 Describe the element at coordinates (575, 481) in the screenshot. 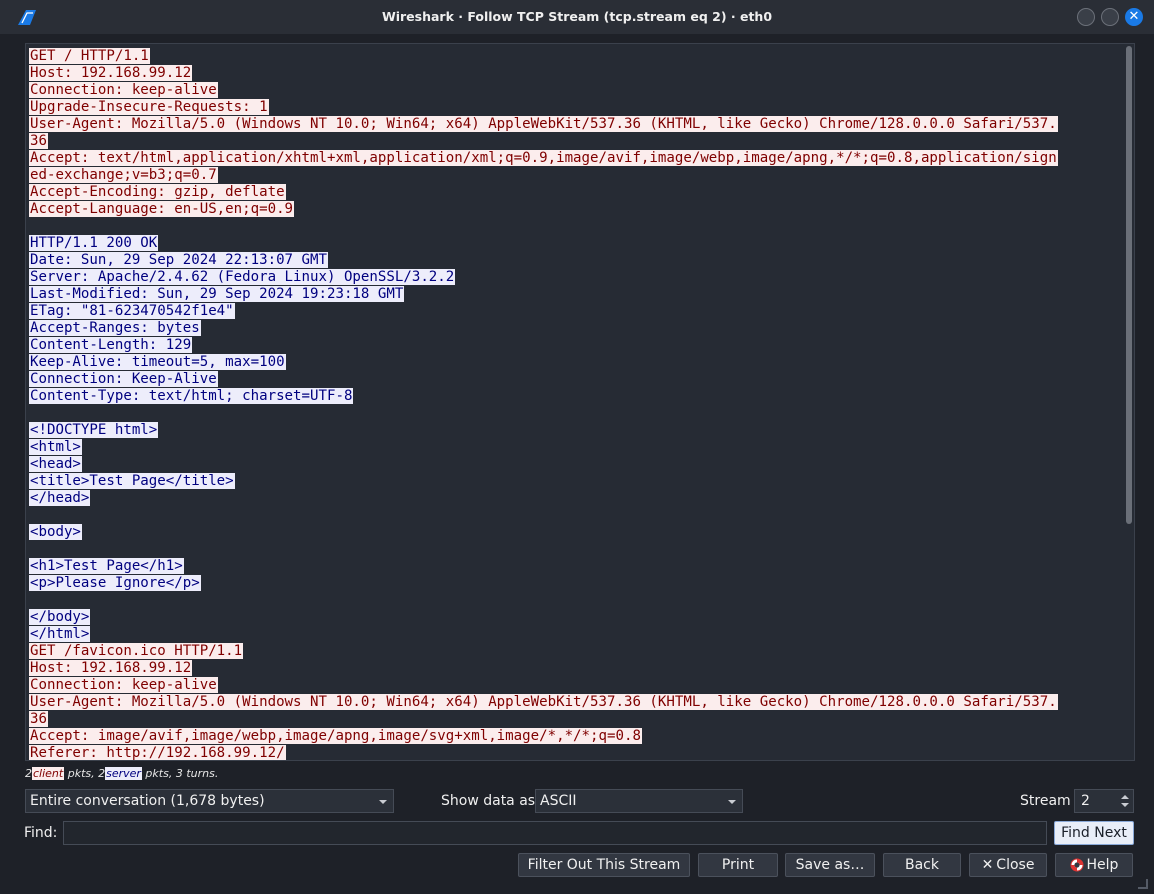

I see `stream-line: <title>Test Page</title>` at that location.